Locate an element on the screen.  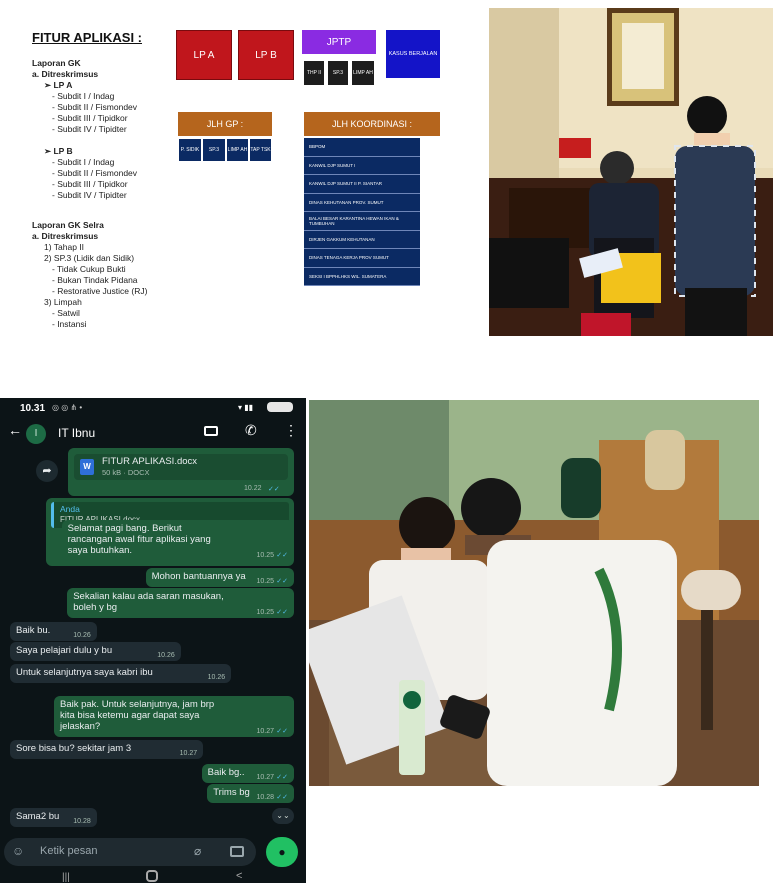
message-input: Ketik pesan is located at coordinates (68, 851).